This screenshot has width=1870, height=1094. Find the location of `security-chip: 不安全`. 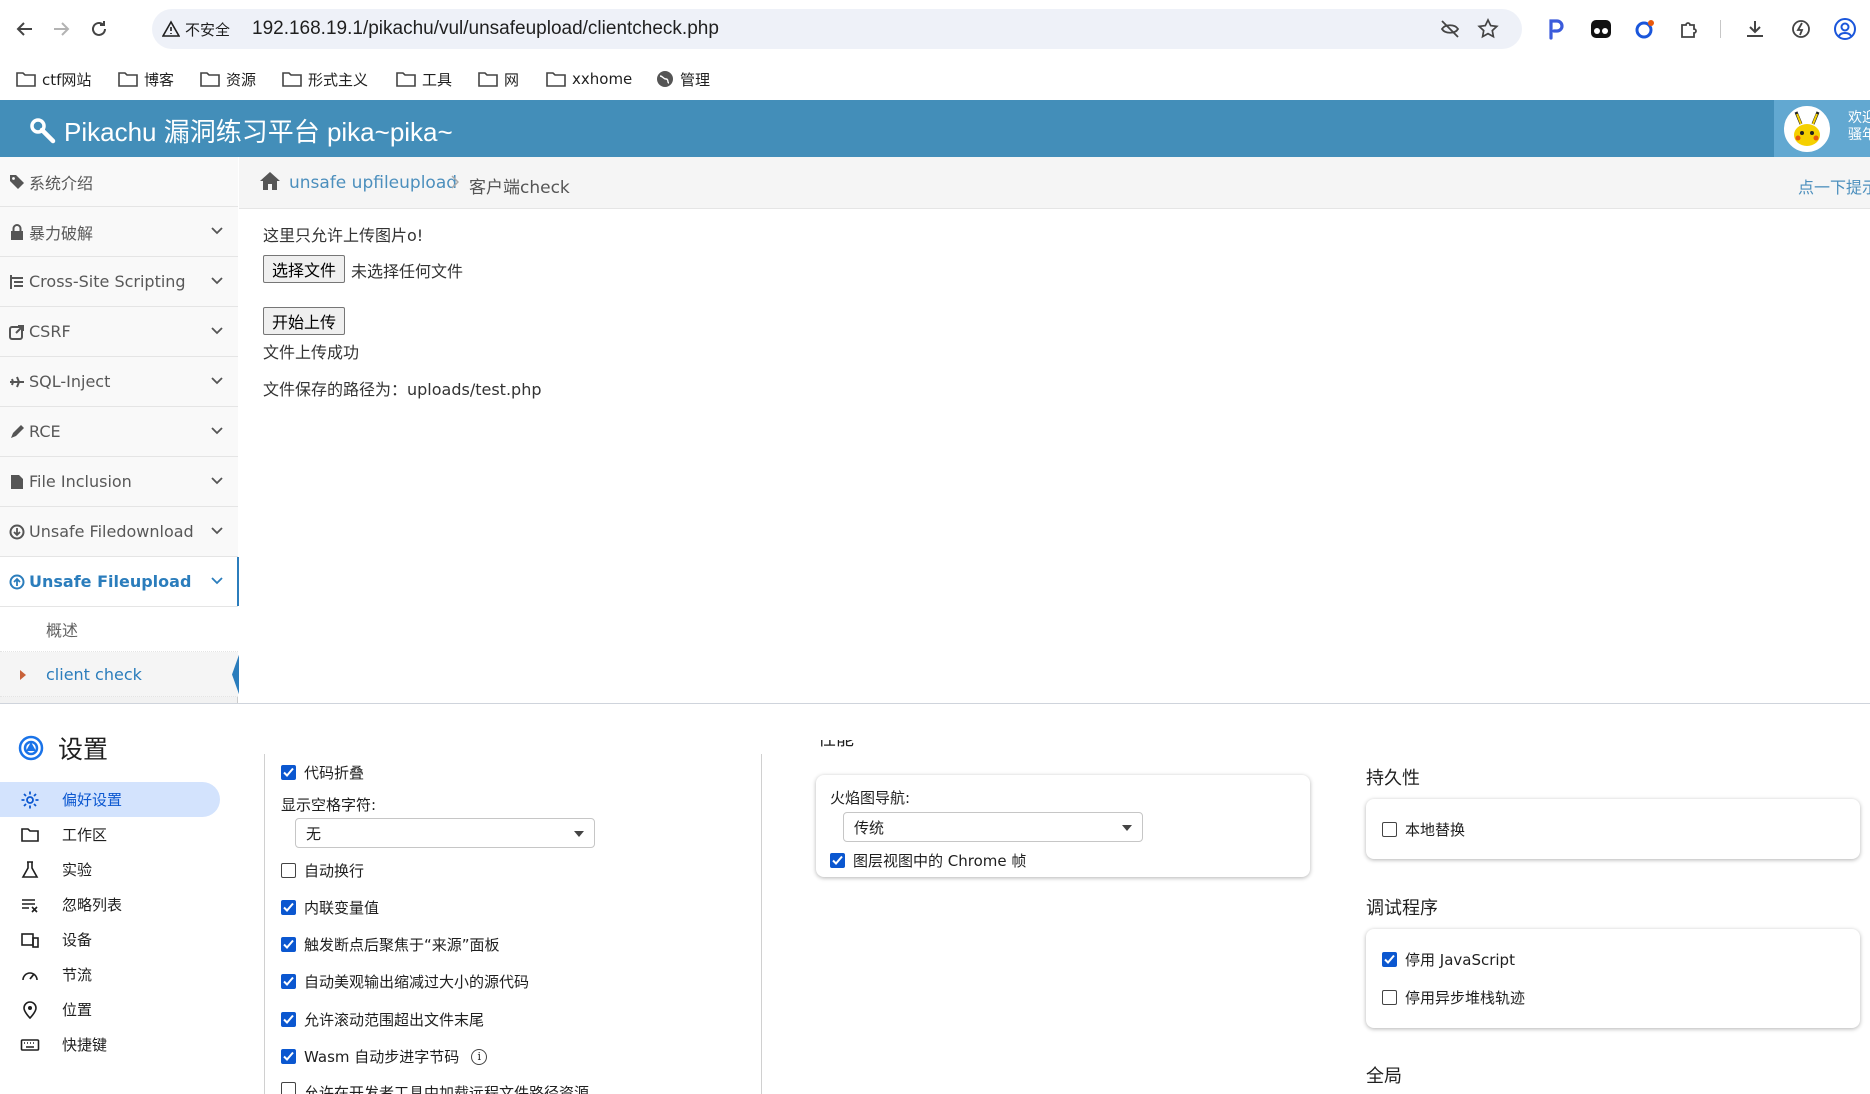

security-chip: 不安全 is located at coordinates (196, 29).